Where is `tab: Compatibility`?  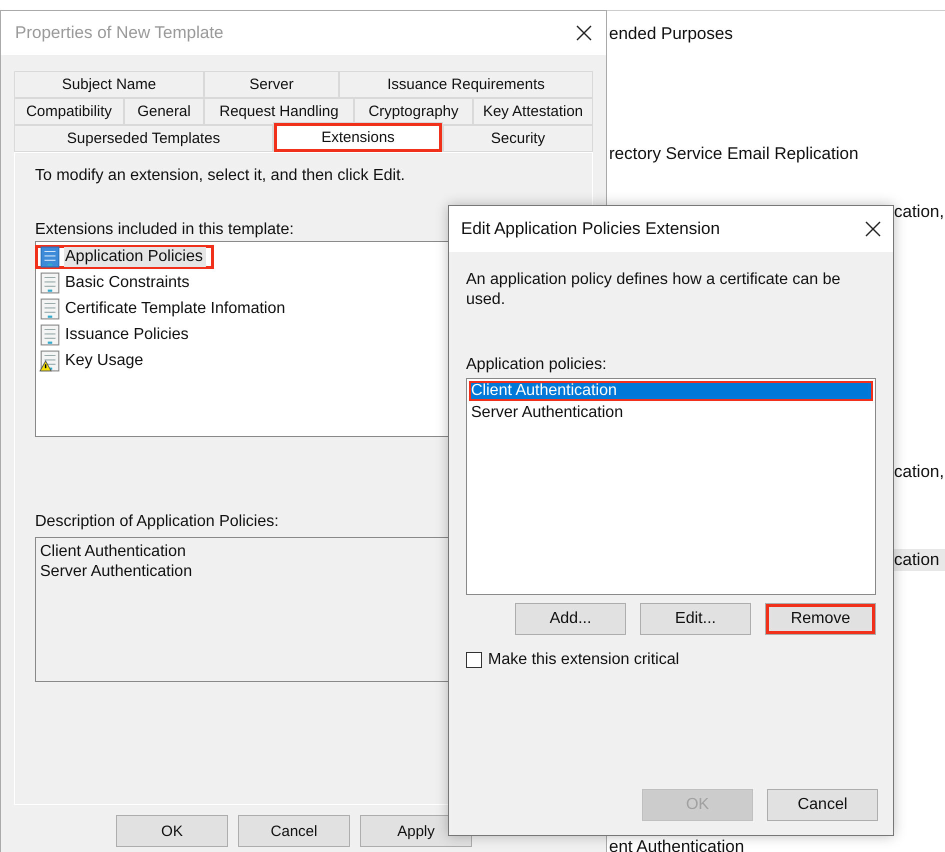 tab: Compatibility is located at coordinates (69, 111).